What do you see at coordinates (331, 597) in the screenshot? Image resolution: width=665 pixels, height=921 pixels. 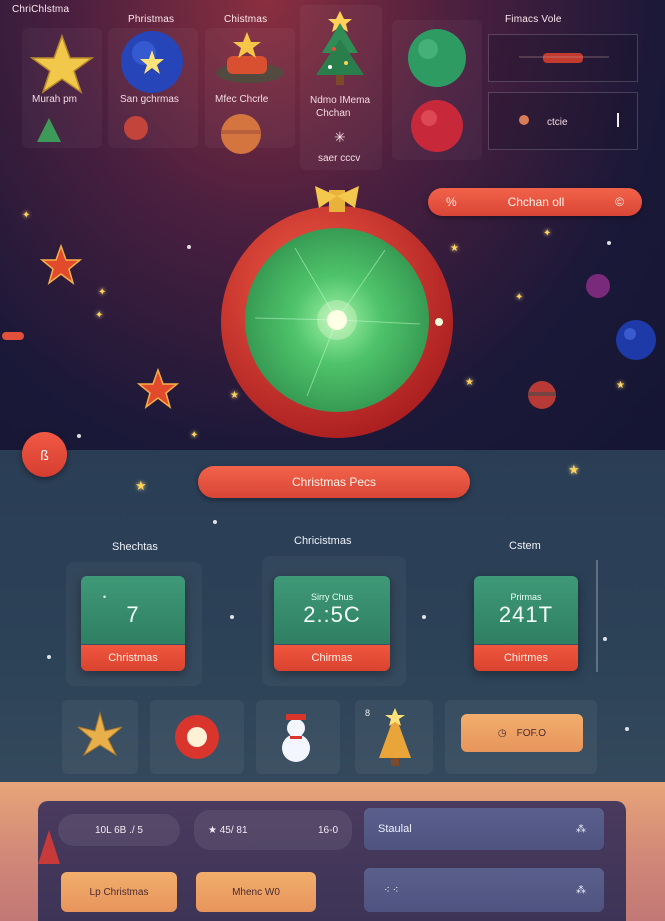 I see `card-small-text: Sirry Chus` at bounding box center [331, 597].